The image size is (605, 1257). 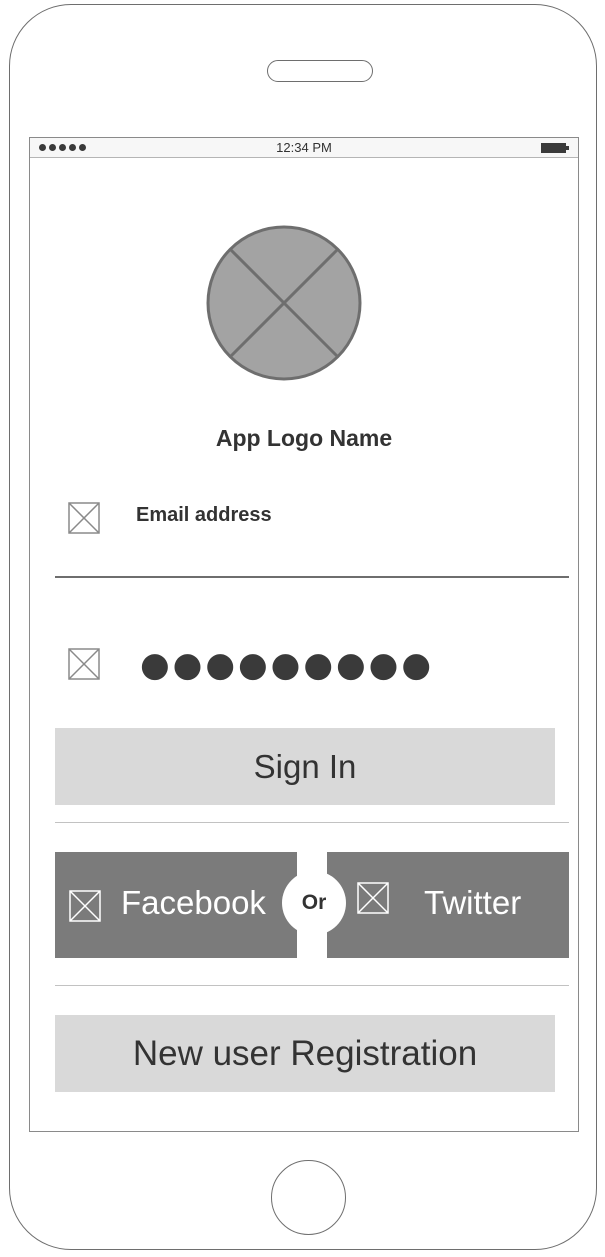 What do you see at coordinates (305, 766) in the screenshot?
I see `sign-in-button: Sign In` at bounding box center [305, 766].